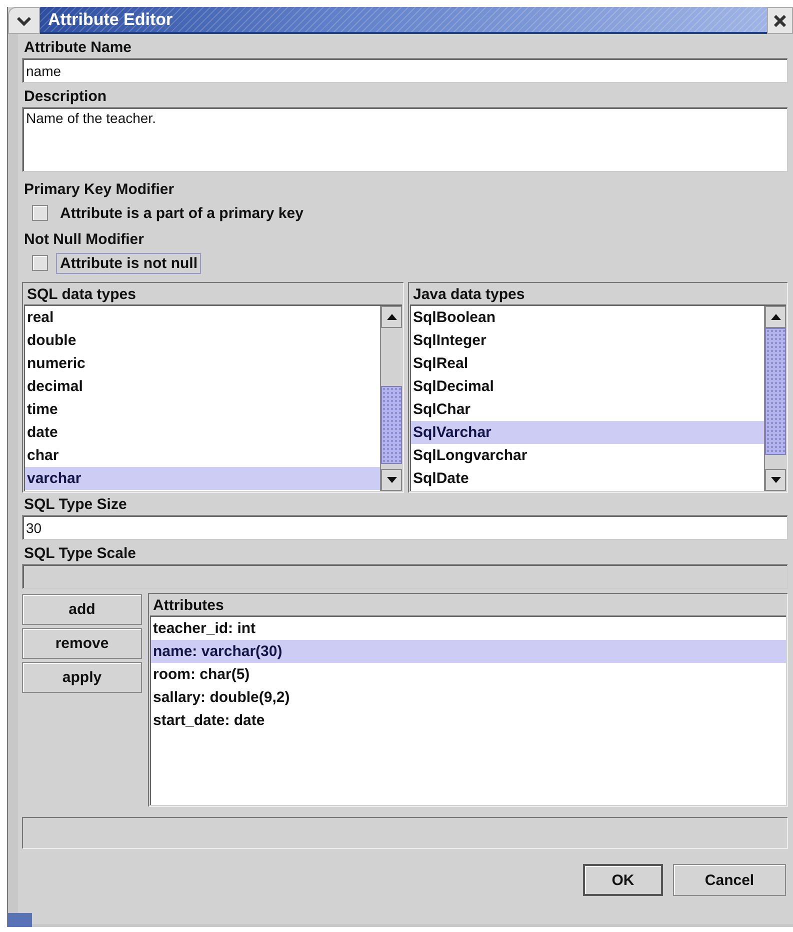 The height and width of the screenshot is (932, 793). I want to click on close-icon, so click(780, 20).